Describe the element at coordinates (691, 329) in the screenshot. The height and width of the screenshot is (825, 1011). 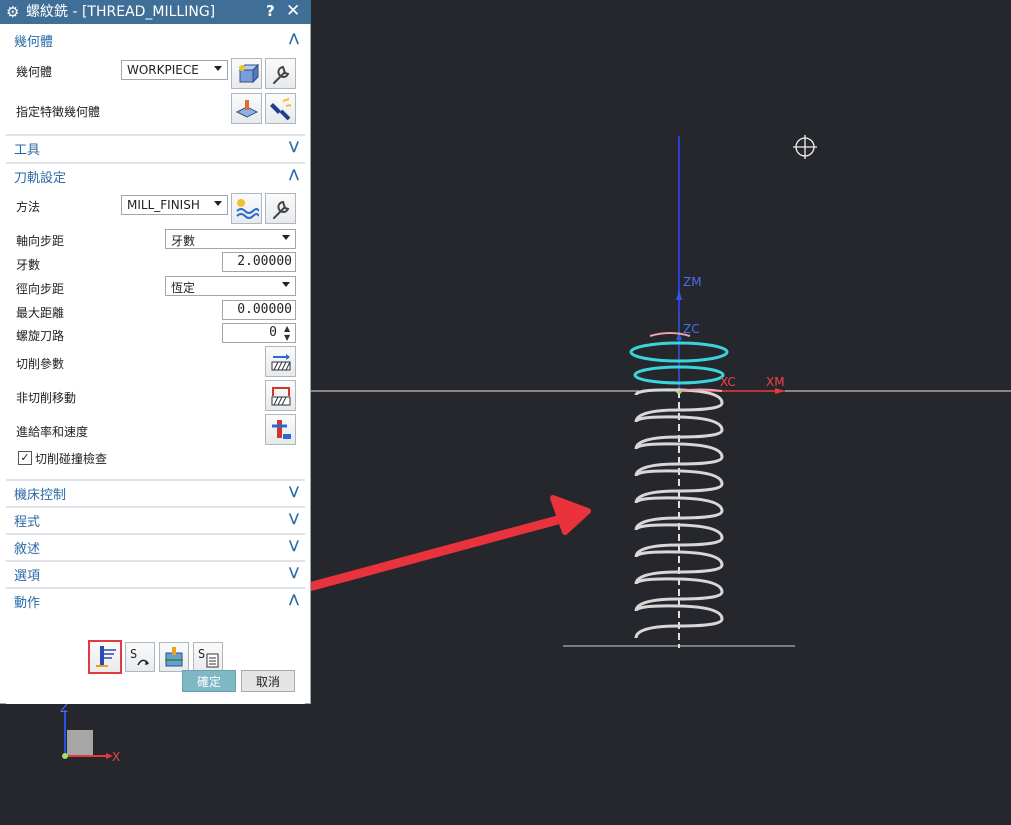
I see `zc-axis-label: ZC` at that location.